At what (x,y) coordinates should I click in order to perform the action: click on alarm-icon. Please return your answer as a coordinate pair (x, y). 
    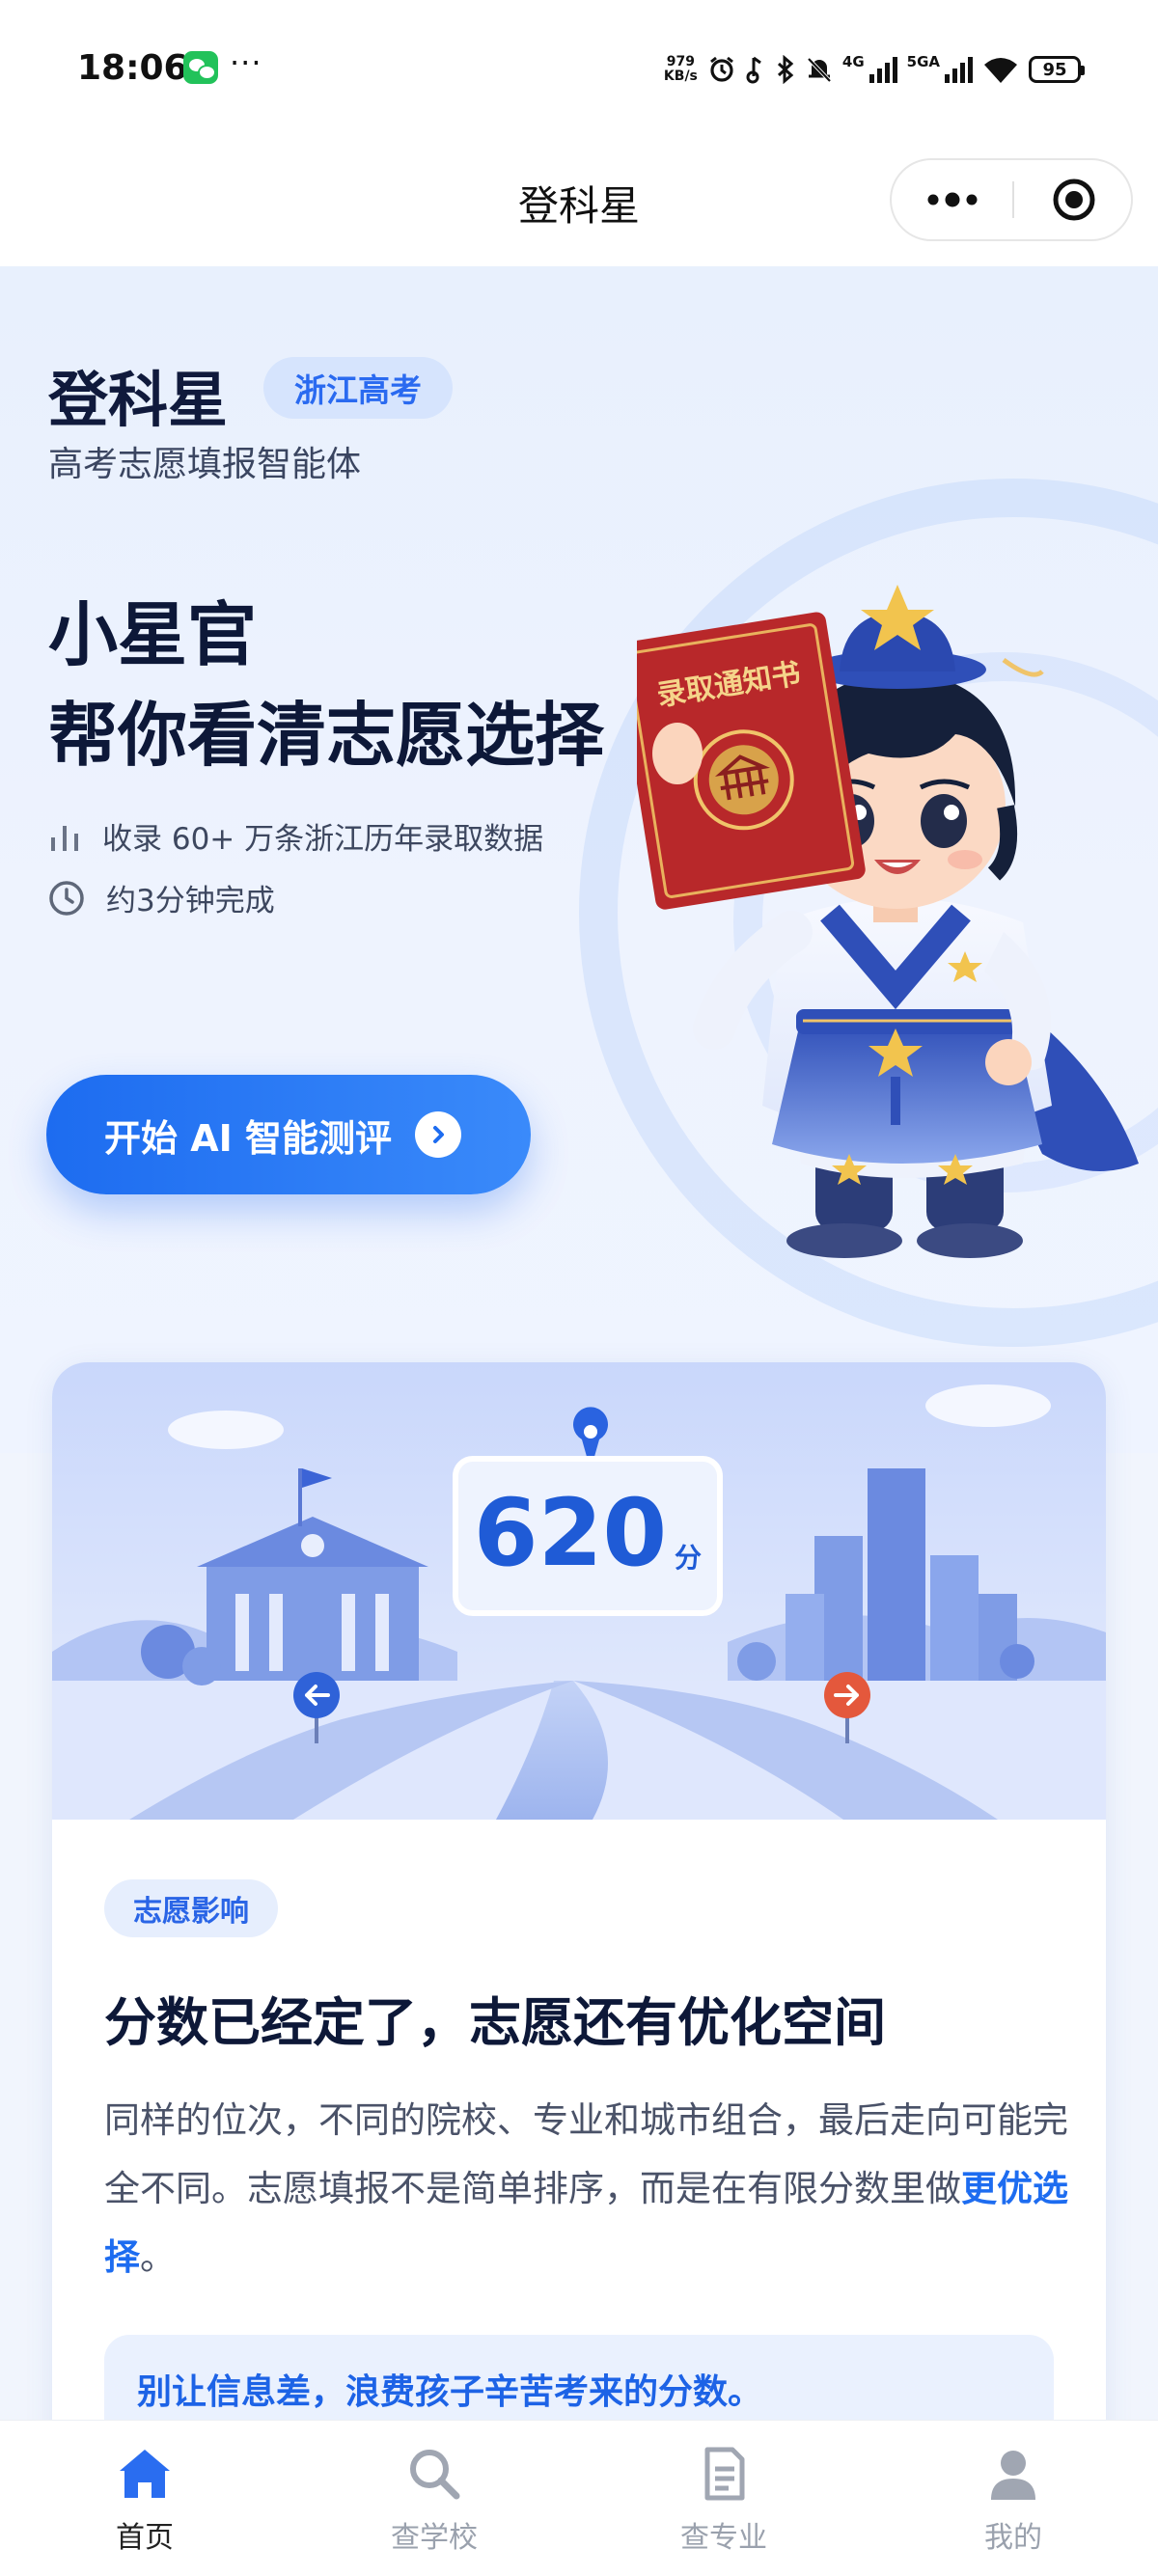
    Looking at the image, I should click on (721, 69).